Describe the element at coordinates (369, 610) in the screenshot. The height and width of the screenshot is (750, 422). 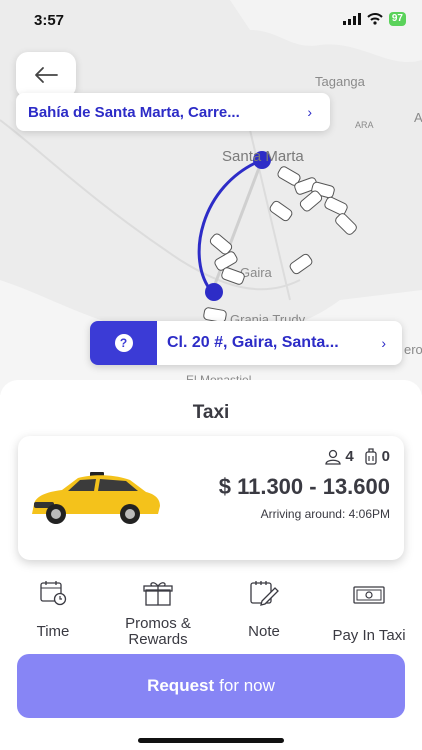
I see `option-pay: Pay In Taxi` at that location.